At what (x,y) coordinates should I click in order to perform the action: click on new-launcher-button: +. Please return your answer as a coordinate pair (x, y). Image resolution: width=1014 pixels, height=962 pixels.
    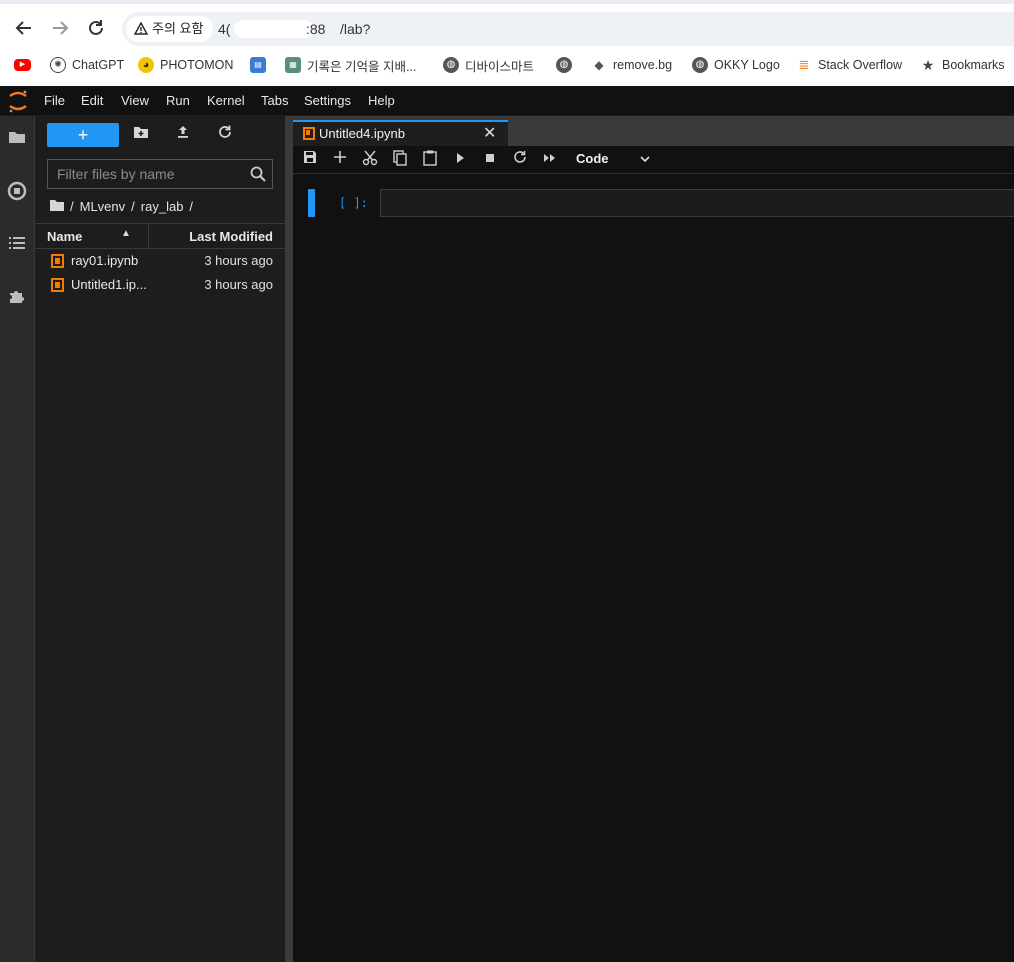
    Looking at the image, I should click on (83, 135).